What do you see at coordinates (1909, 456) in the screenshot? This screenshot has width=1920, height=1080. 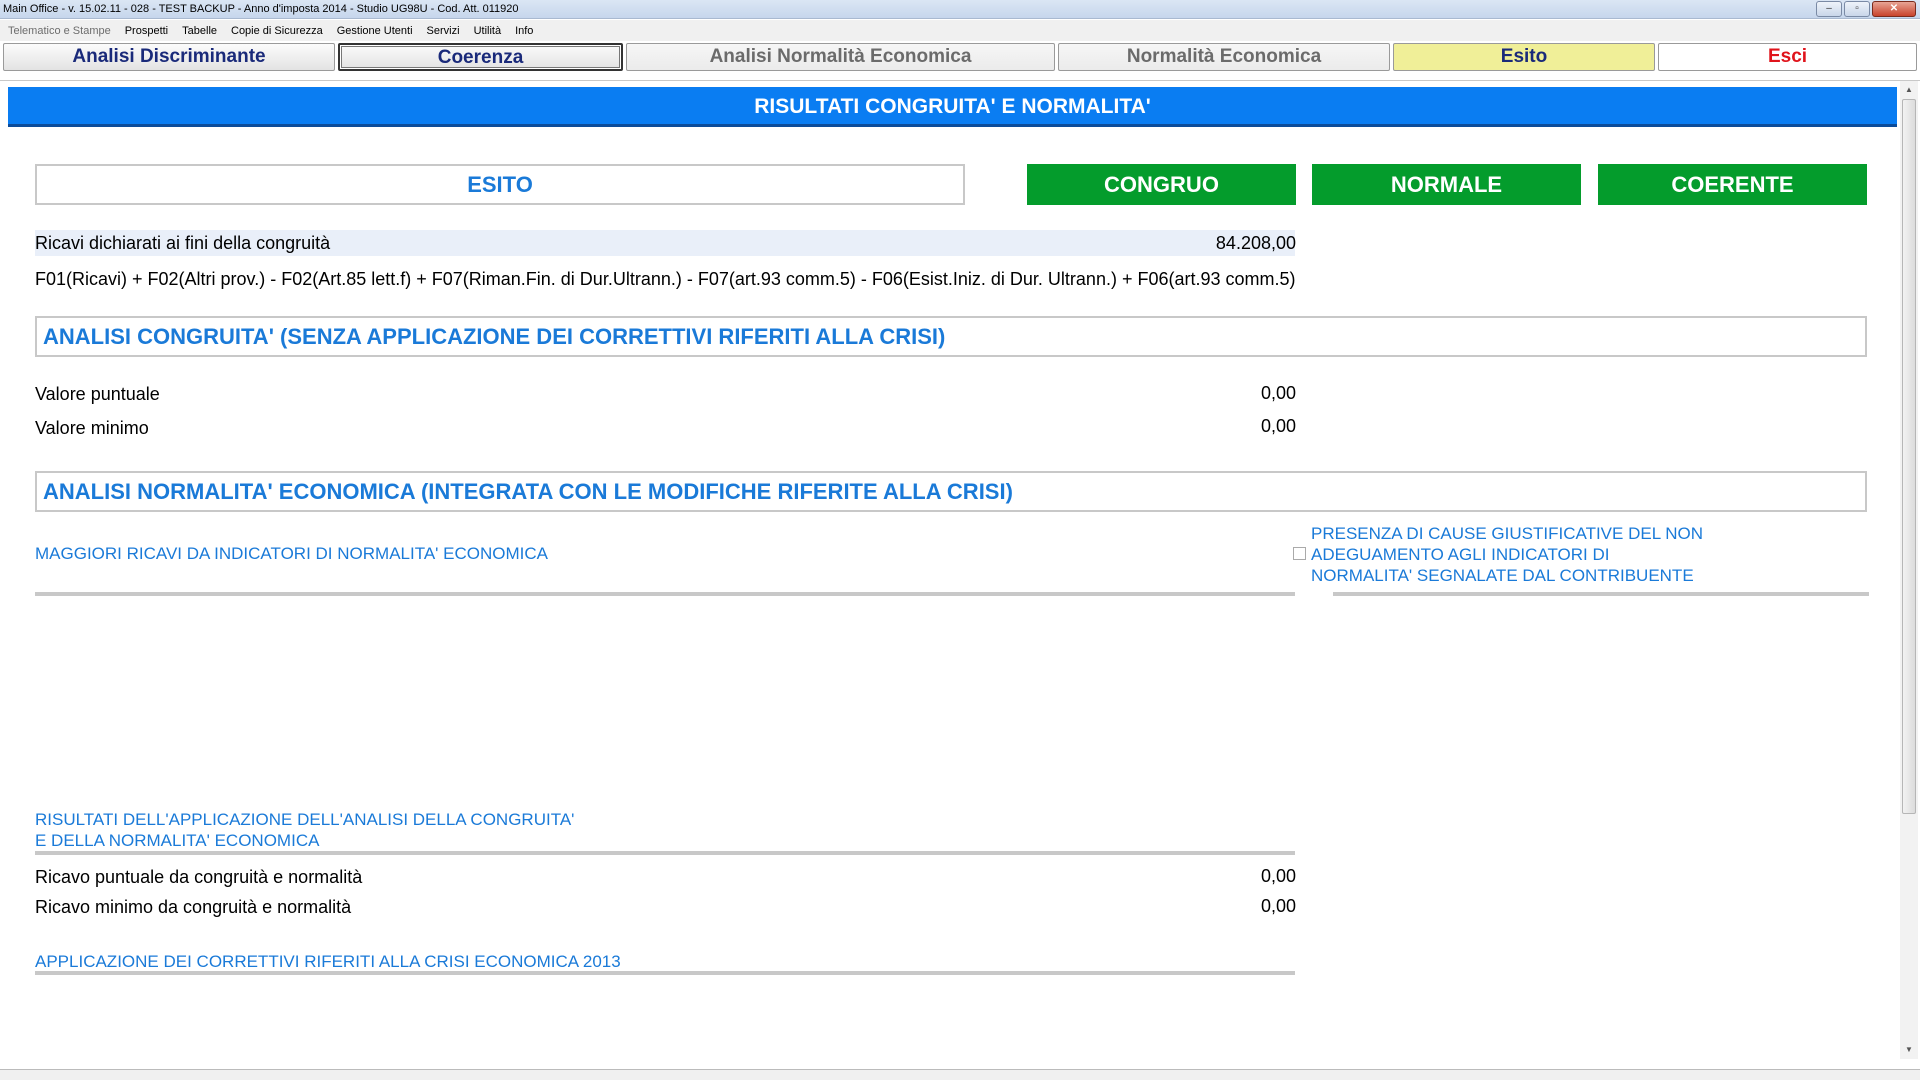 I see `scroll-thumb` at bounding box center [1909, 456].